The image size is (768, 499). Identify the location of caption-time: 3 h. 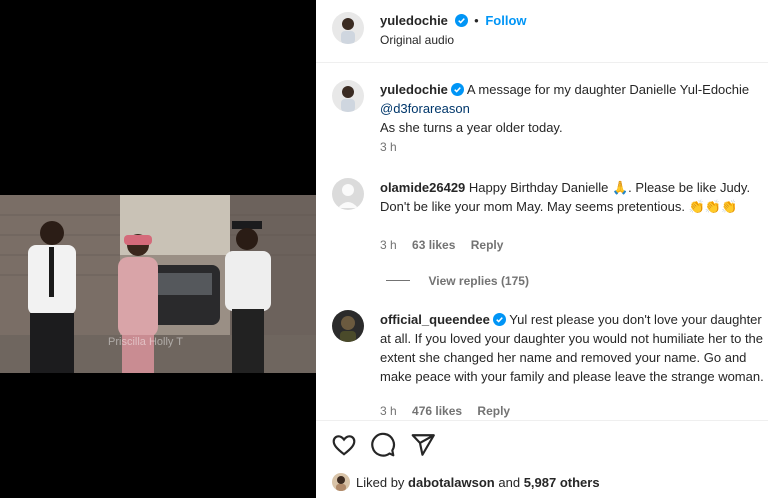
(388, 147).